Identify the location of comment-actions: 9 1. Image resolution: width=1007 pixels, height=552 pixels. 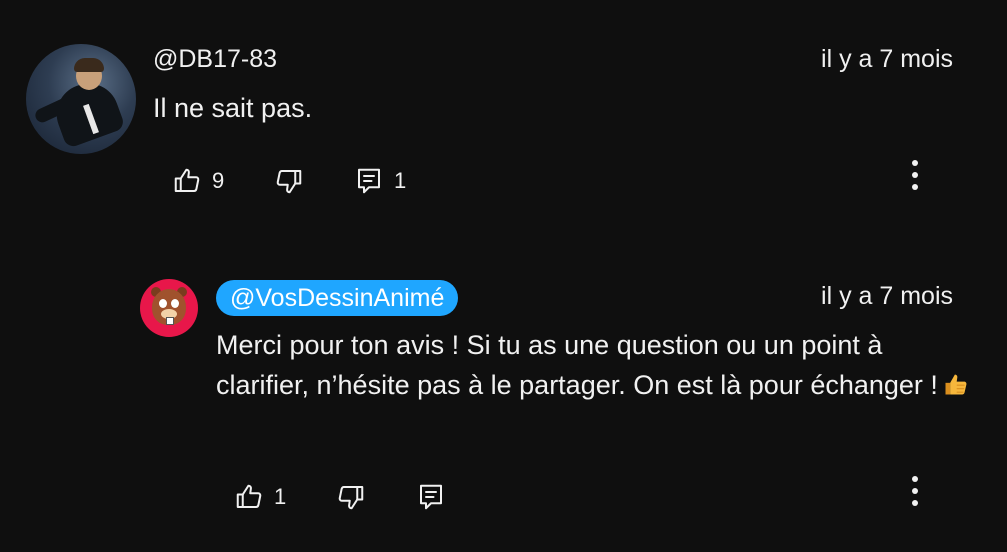
(289, 181).